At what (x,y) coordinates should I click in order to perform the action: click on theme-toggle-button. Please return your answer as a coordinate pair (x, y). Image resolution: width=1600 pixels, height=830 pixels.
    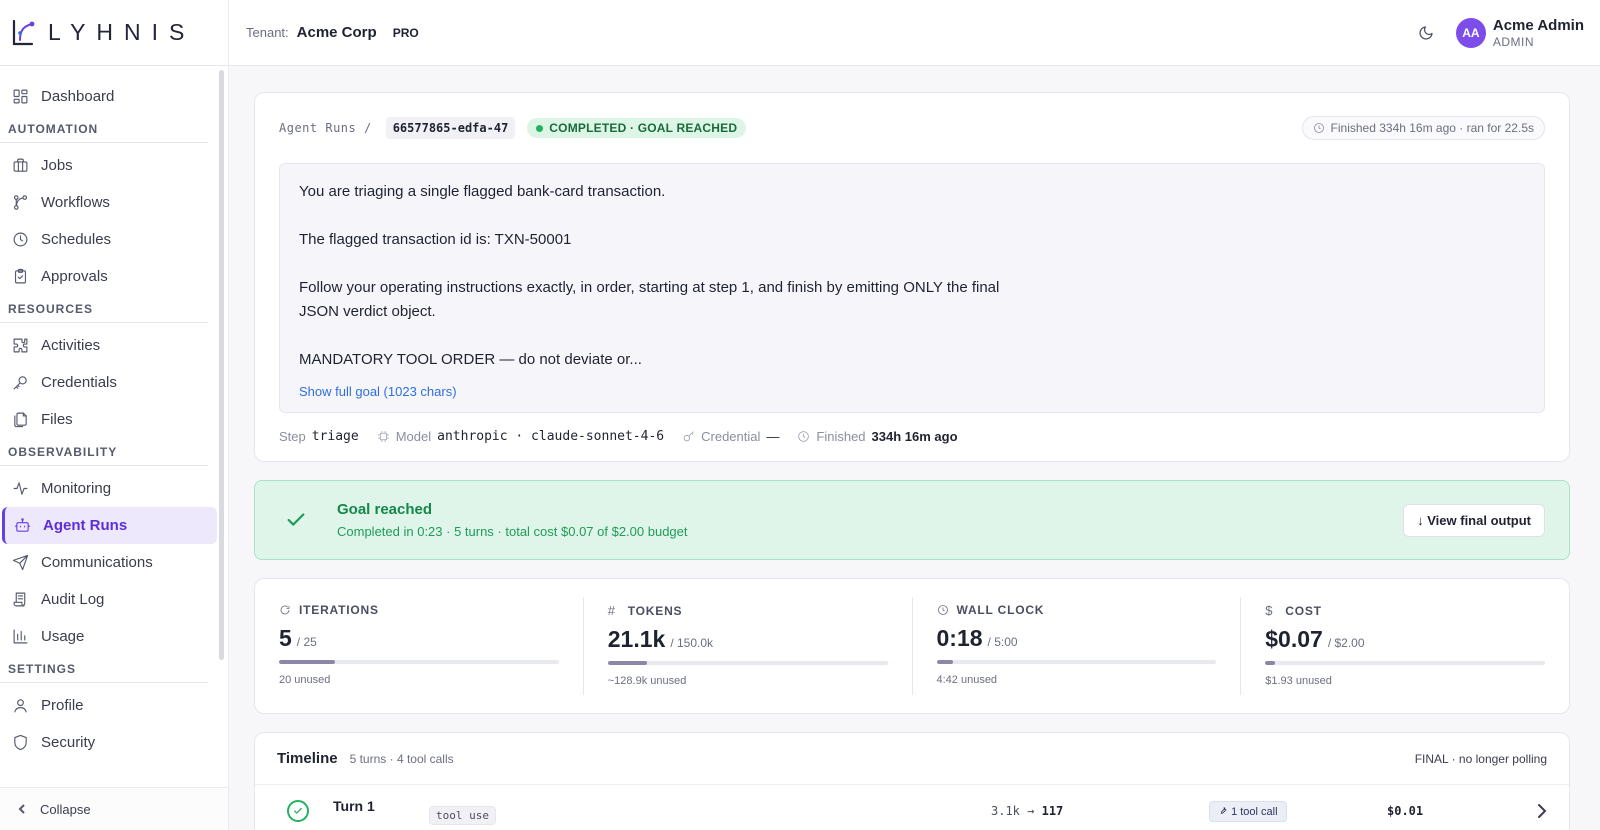
    Looking at the image, I should click on (1426, 33).